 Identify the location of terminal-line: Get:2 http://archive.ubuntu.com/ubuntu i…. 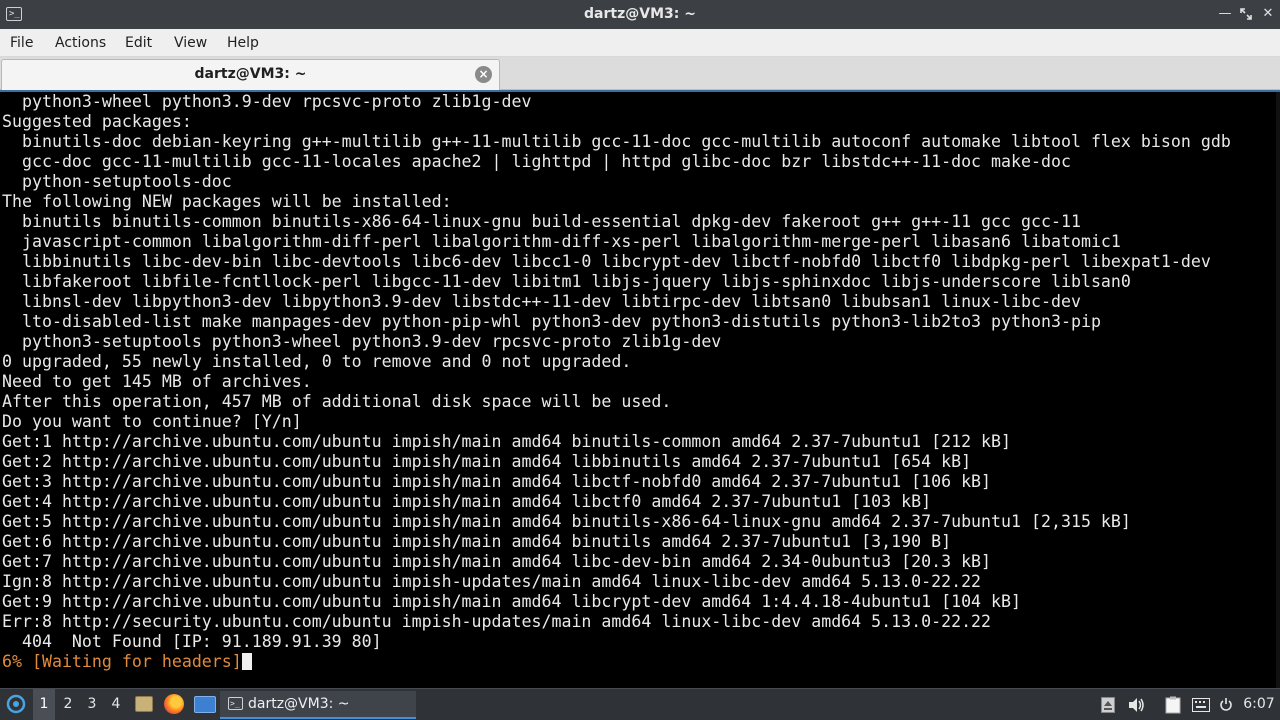
(487, 461).